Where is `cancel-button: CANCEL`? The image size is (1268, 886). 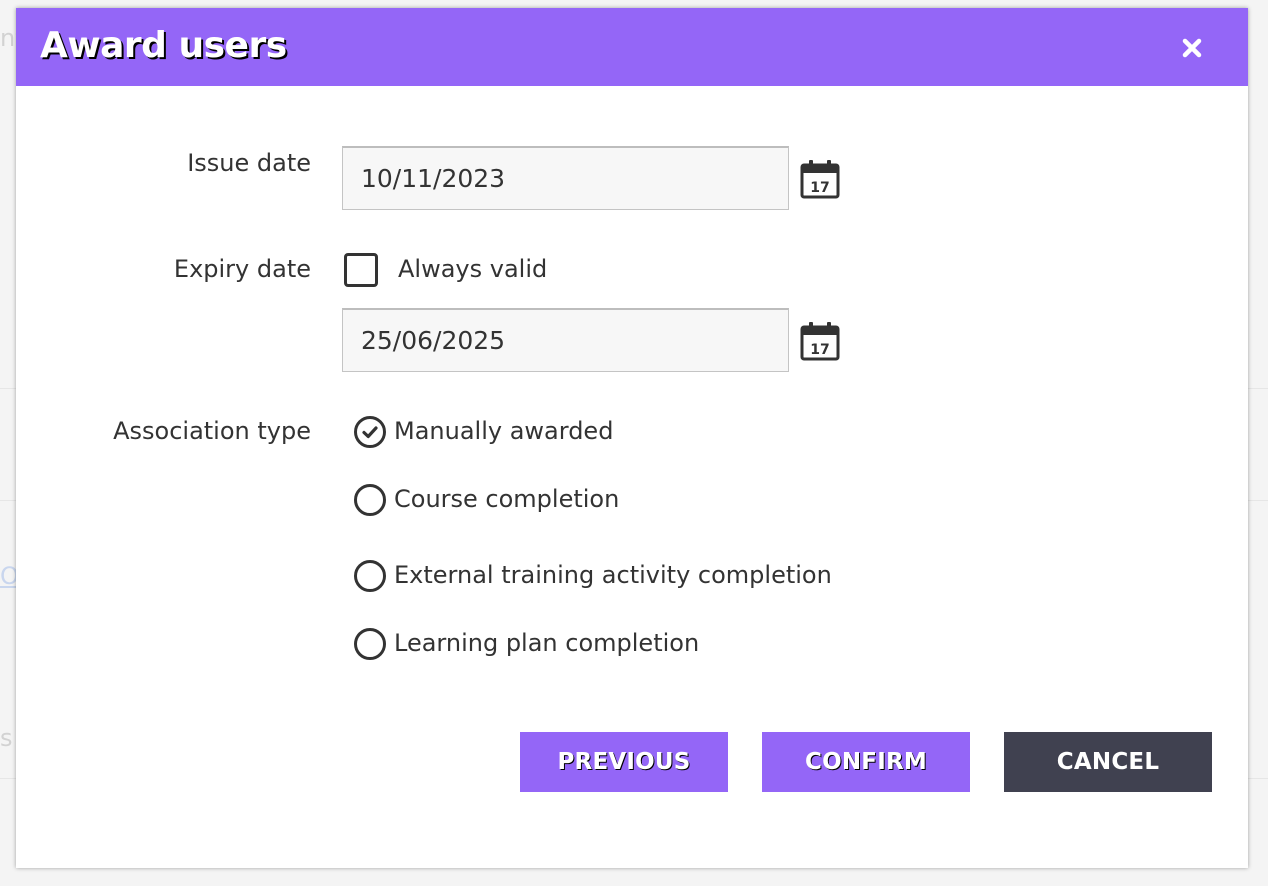
cancel-button: CANCEL is located at coordinates (1108, 762).